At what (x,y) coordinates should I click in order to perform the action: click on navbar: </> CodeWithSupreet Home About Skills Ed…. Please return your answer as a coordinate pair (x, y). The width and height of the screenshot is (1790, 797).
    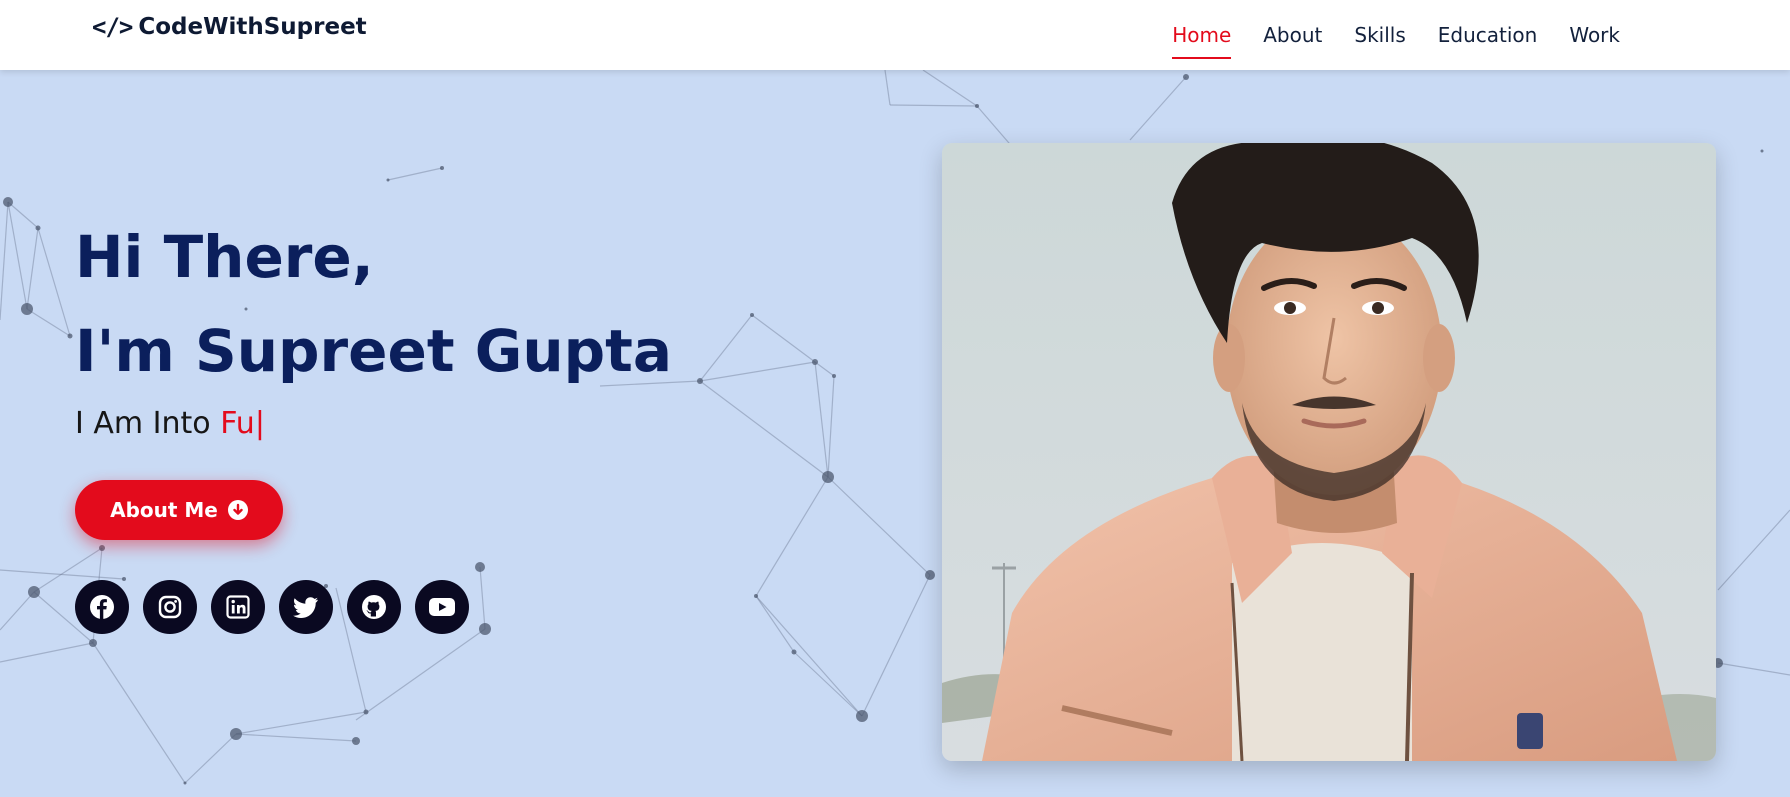
    Looking at the image, I should click on (895, 35).